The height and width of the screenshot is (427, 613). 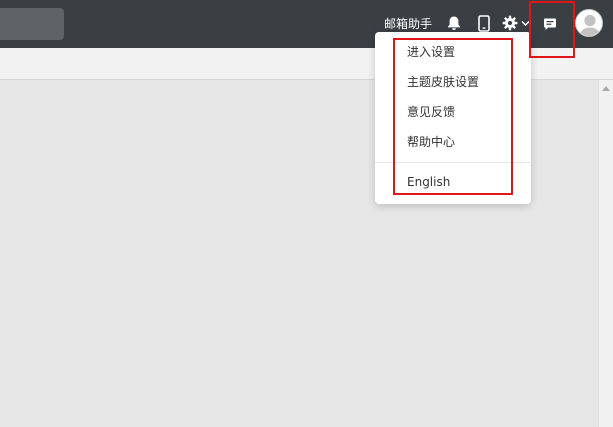 I want to click on user-icon, so click(x=590, y=25).